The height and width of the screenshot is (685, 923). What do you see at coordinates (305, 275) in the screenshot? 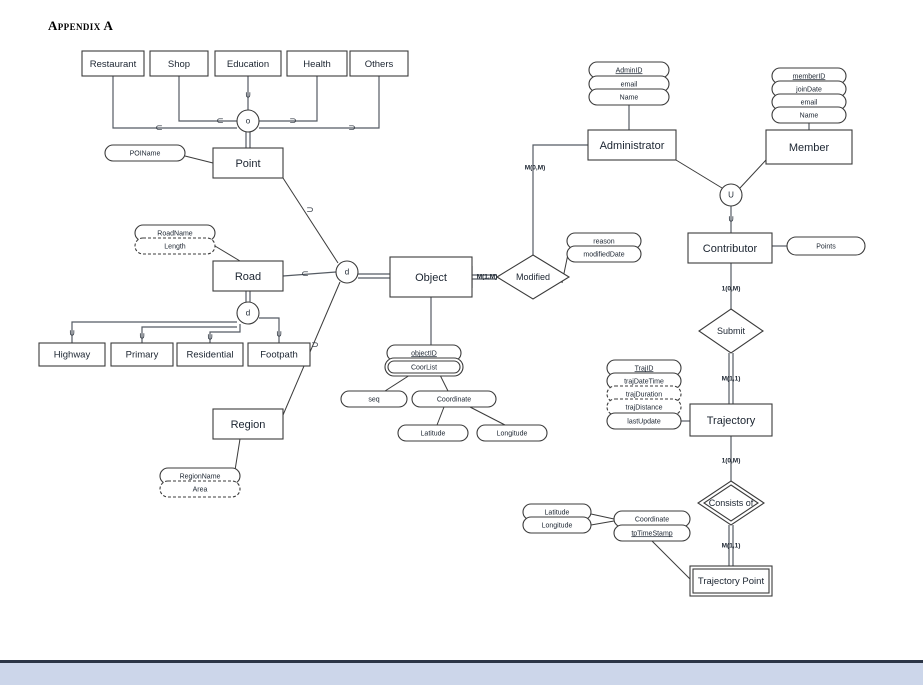
I see `subset-icon-road: ⊂` at bounding box center [305, 275].